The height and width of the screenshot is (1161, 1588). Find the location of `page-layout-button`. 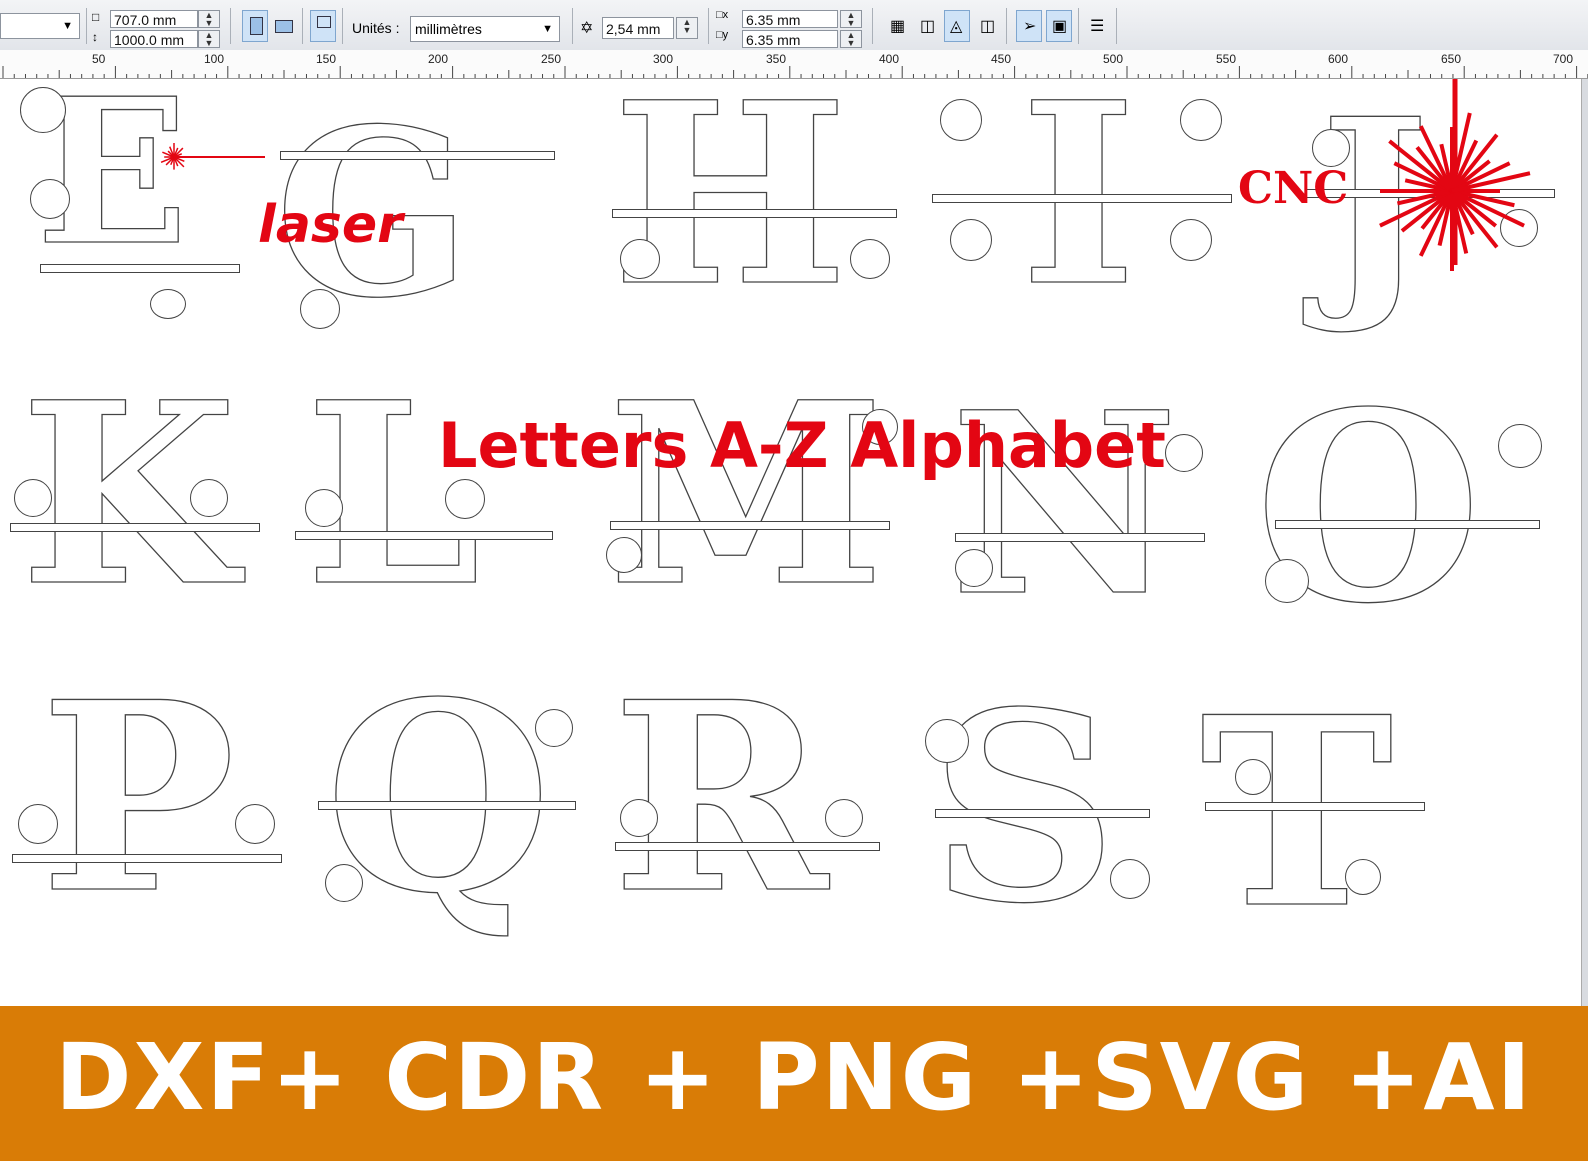

page-layout-button is located at coordinates (323, 26).